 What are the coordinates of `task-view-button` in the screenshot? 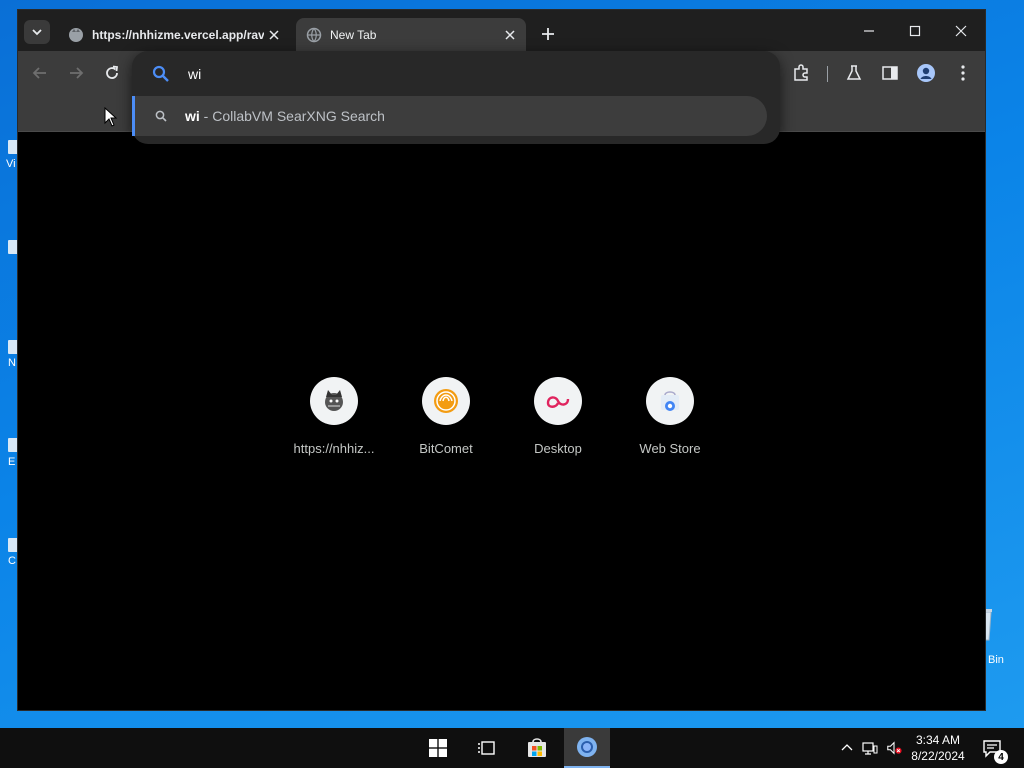 It's located at (486, 748).